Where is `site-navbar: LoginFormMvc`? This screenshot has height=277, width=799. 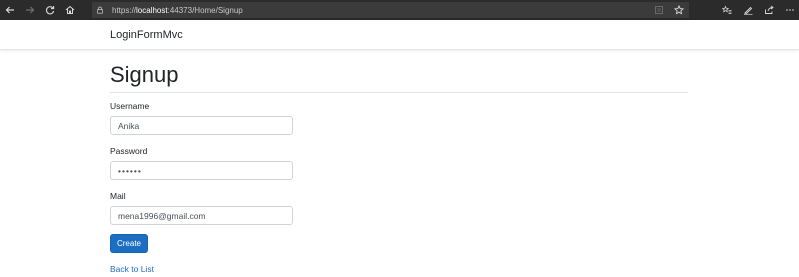
site-navbar: LoginFormMvc is located at coordinates (399, 35).